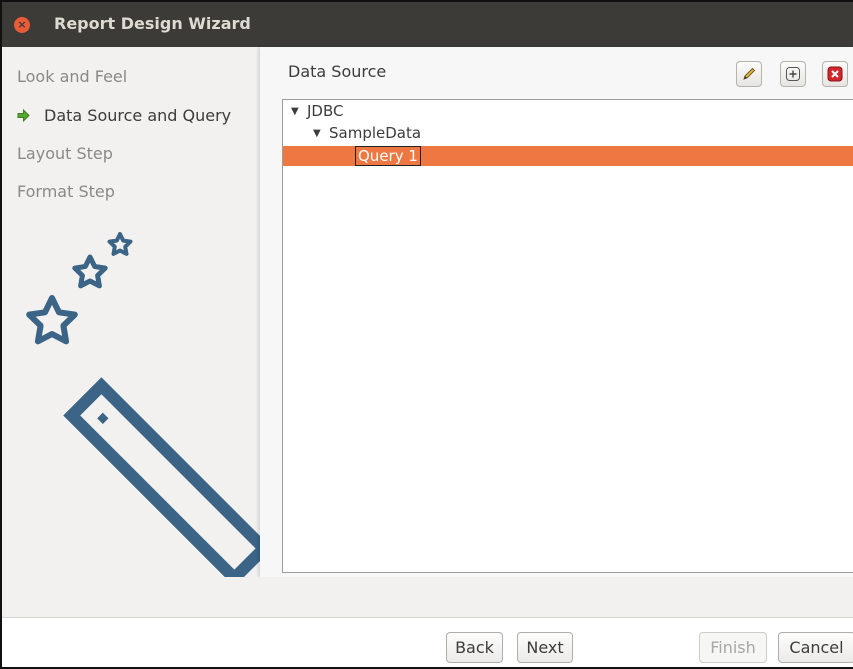  What do you see at coordinates (90, 271) in the screenshot?
I see `star-medium-icon` at bounding box center [90, 271].